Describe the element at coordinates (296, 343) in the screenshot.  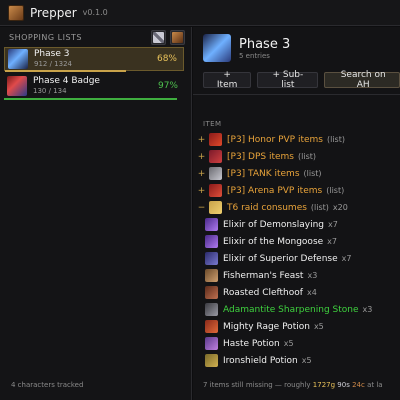
I see `item-row: Haste Potion x5` at that location.